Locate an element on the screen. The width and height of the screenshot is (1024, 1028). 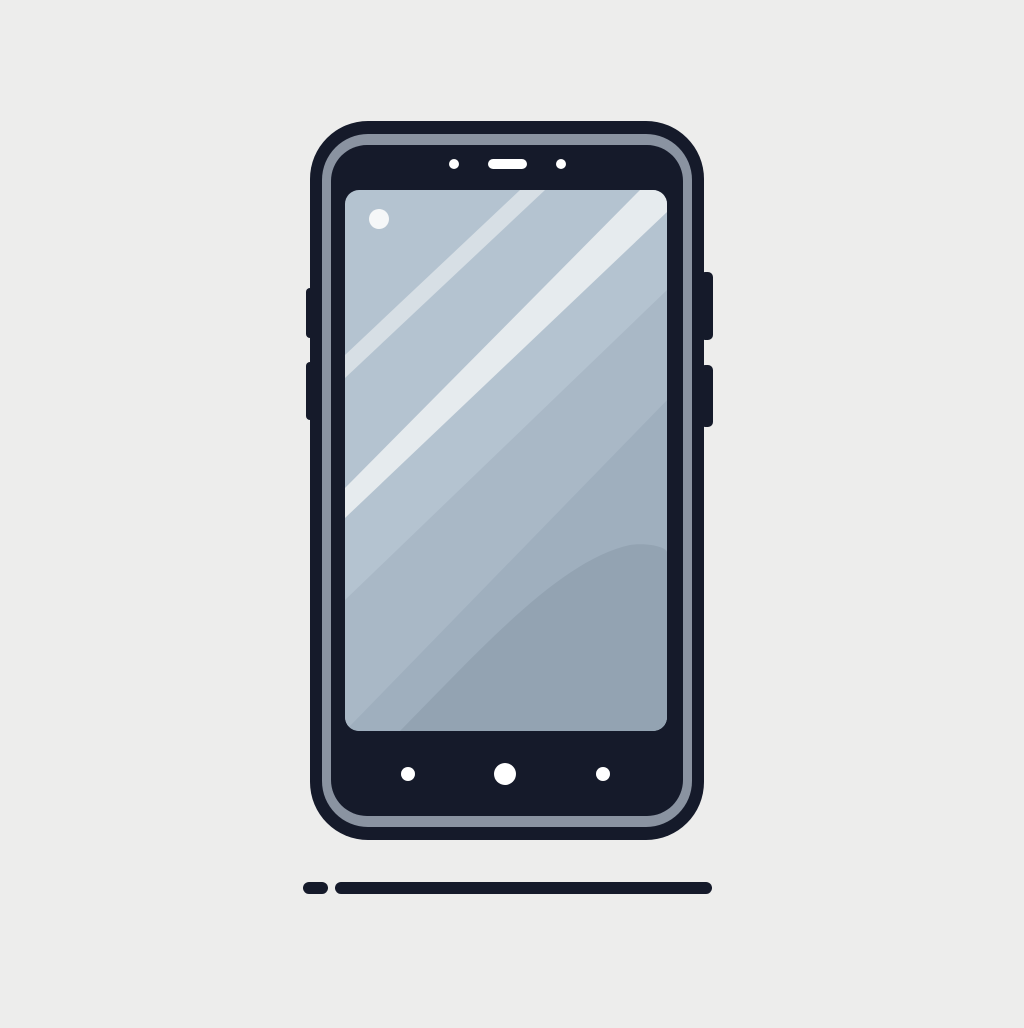
ground-line-long is located at coordinates (523, 888).